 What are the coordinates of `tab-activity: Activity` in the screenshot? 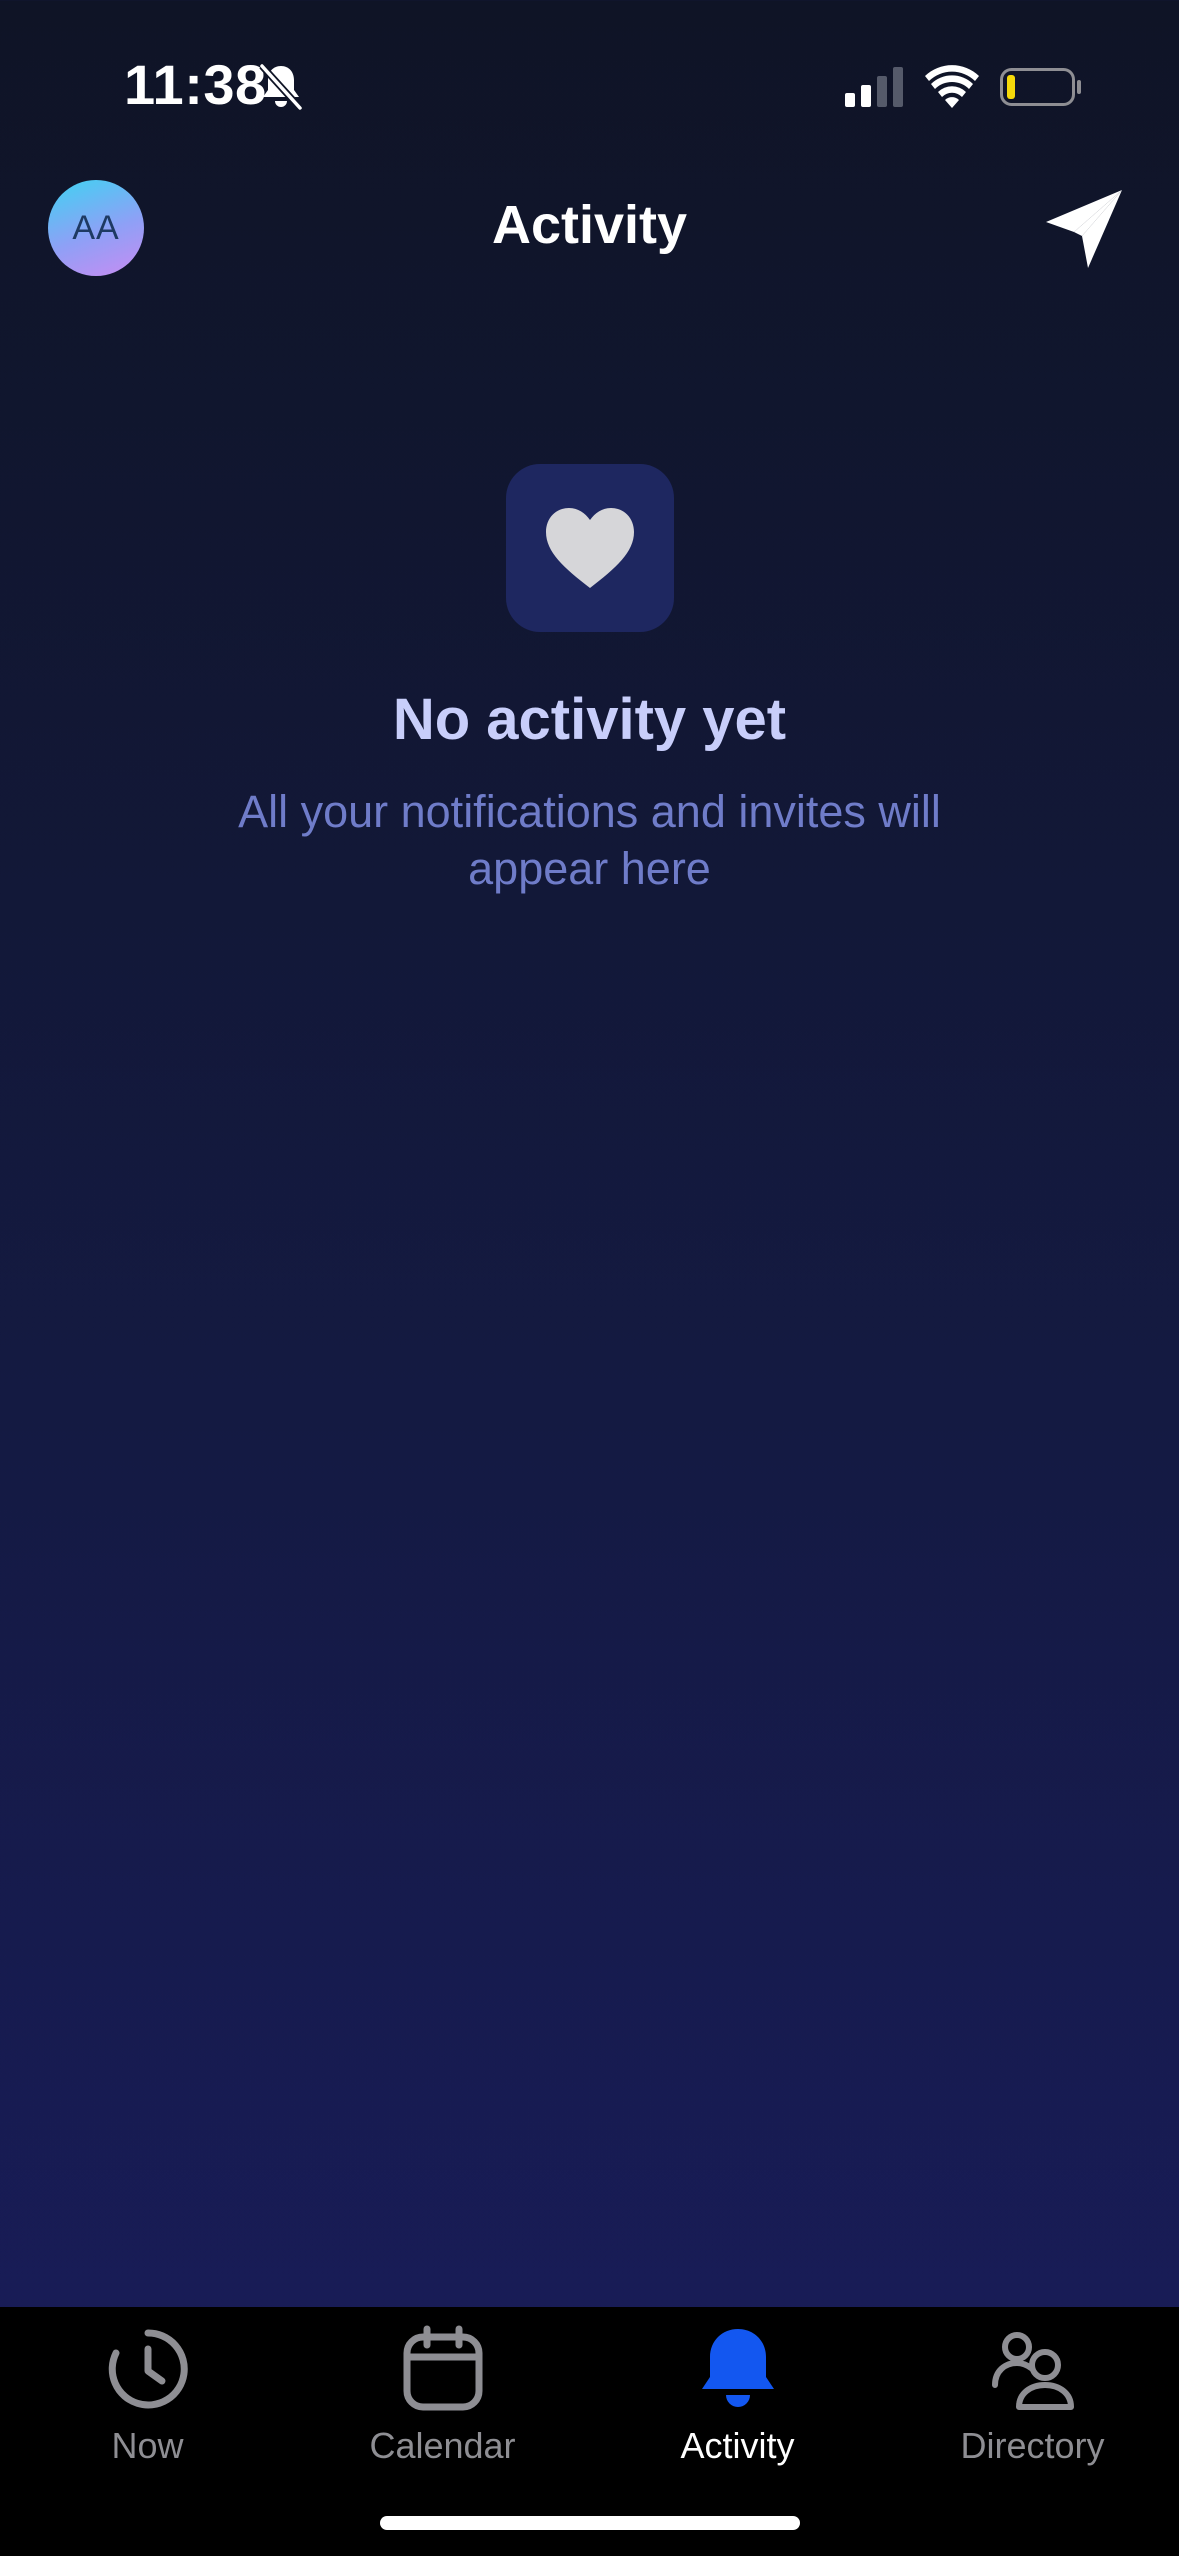 It's located at (737, 2400).